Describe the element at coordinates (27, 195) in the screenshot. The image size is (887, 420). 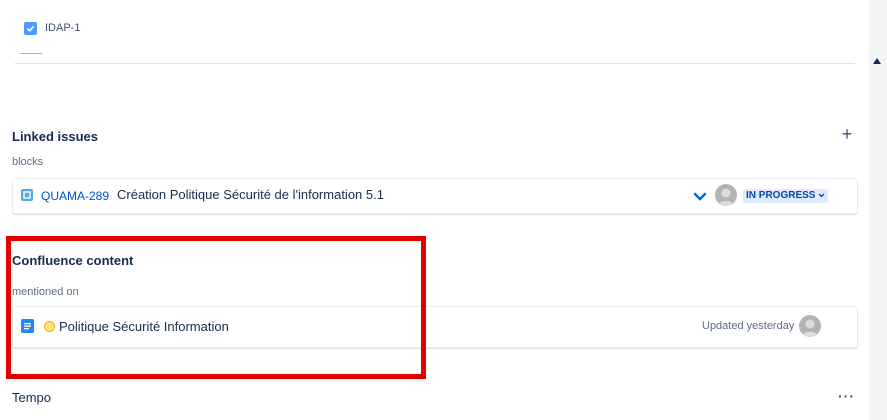
I see `issue-type-icon` at that location.